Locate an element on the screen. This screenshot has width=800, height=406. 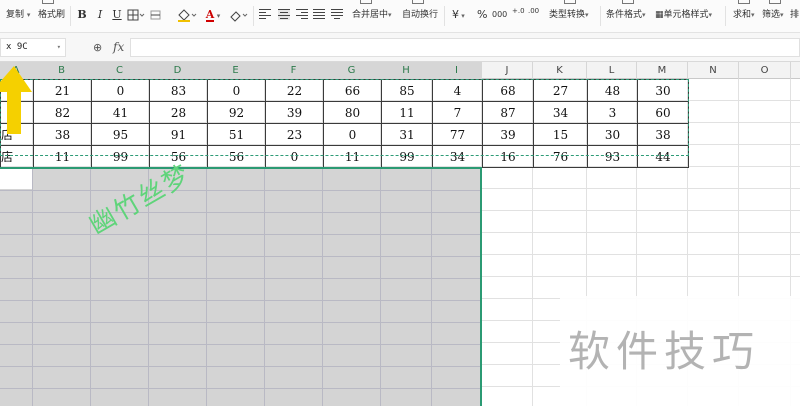
type-convert-button: 类型转换▾ is located at coordinates (569, 15).